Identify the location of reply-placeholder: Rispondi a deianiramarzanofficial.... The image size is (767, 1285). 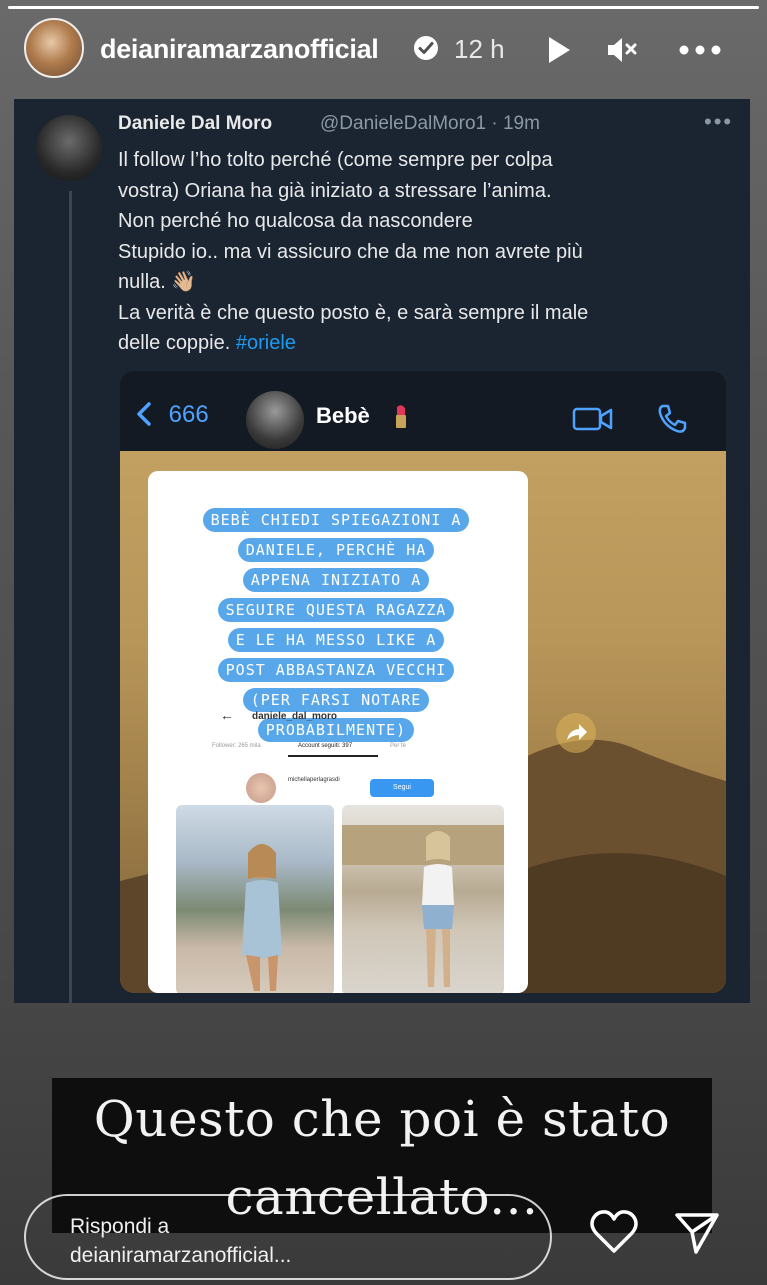
(180, 1241).